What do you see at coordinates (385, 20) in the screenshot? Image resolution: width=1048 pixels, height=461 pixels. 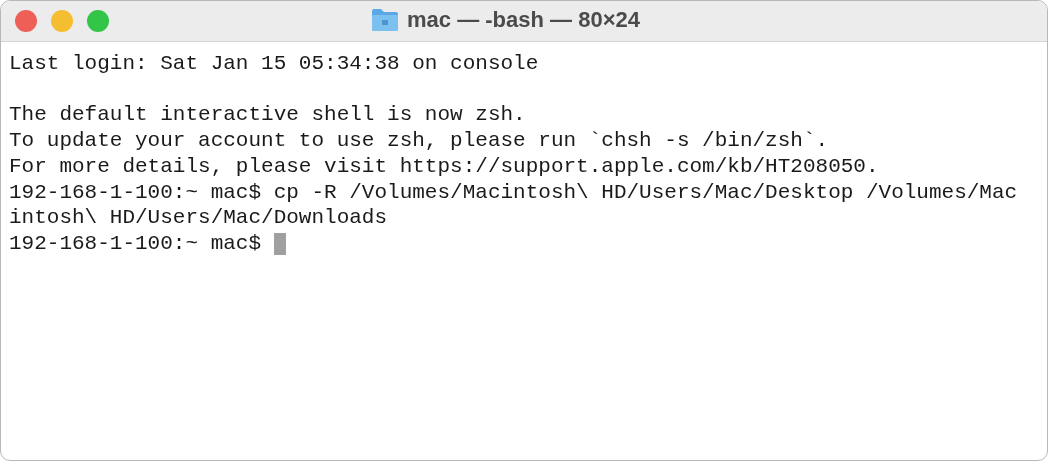 I see `folder-icon` at bounding box center [385, 20].